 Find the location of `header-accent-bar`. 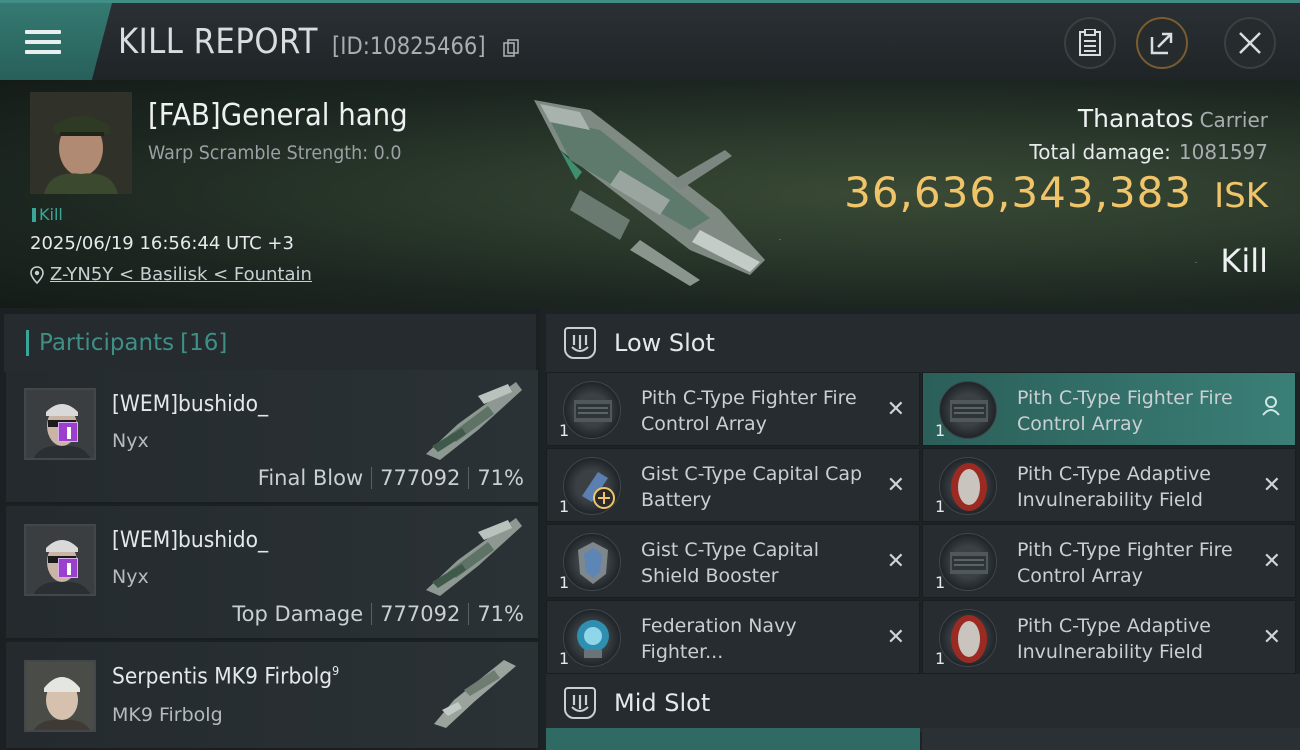

header-accent-bar is located at coordinates (27, 343).